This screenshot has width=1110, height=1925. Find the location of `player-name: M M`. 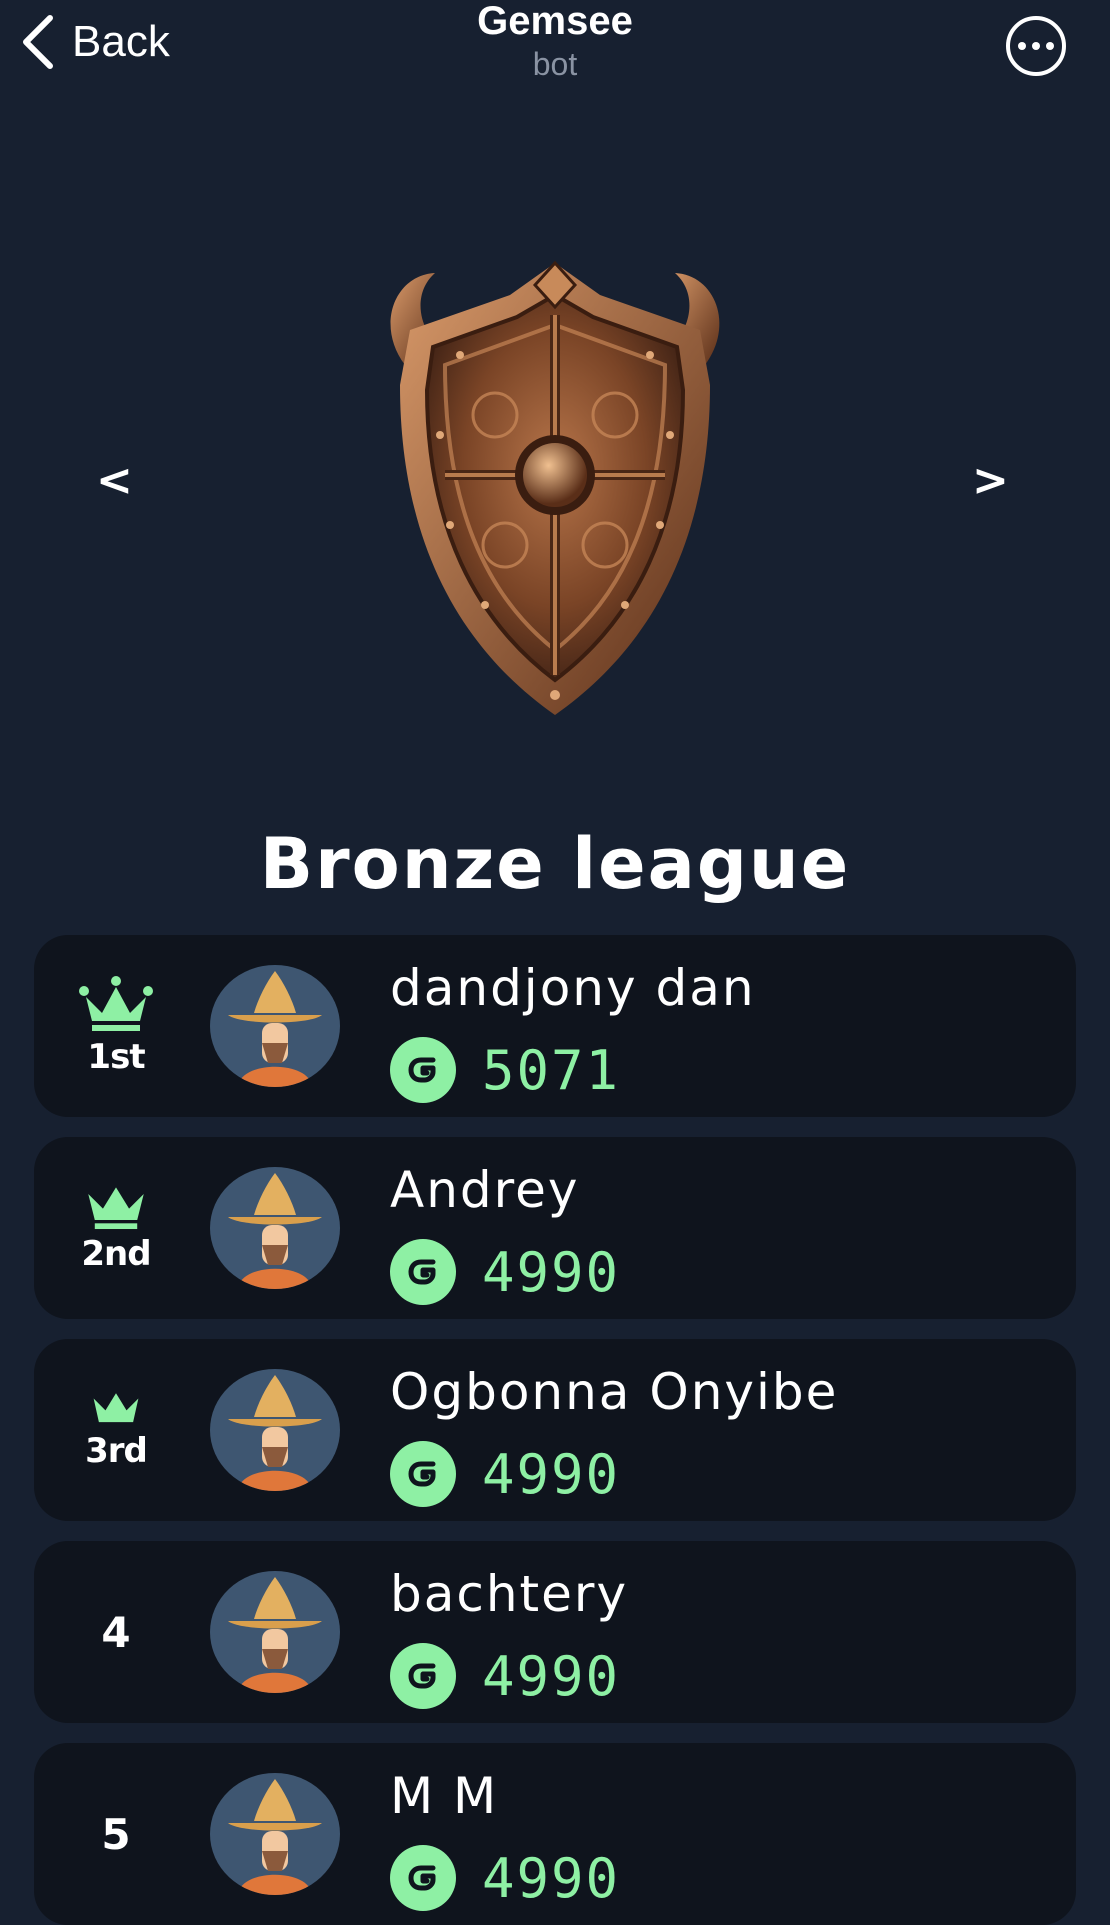

player-name: M M is located at coordinates (444, 1796).